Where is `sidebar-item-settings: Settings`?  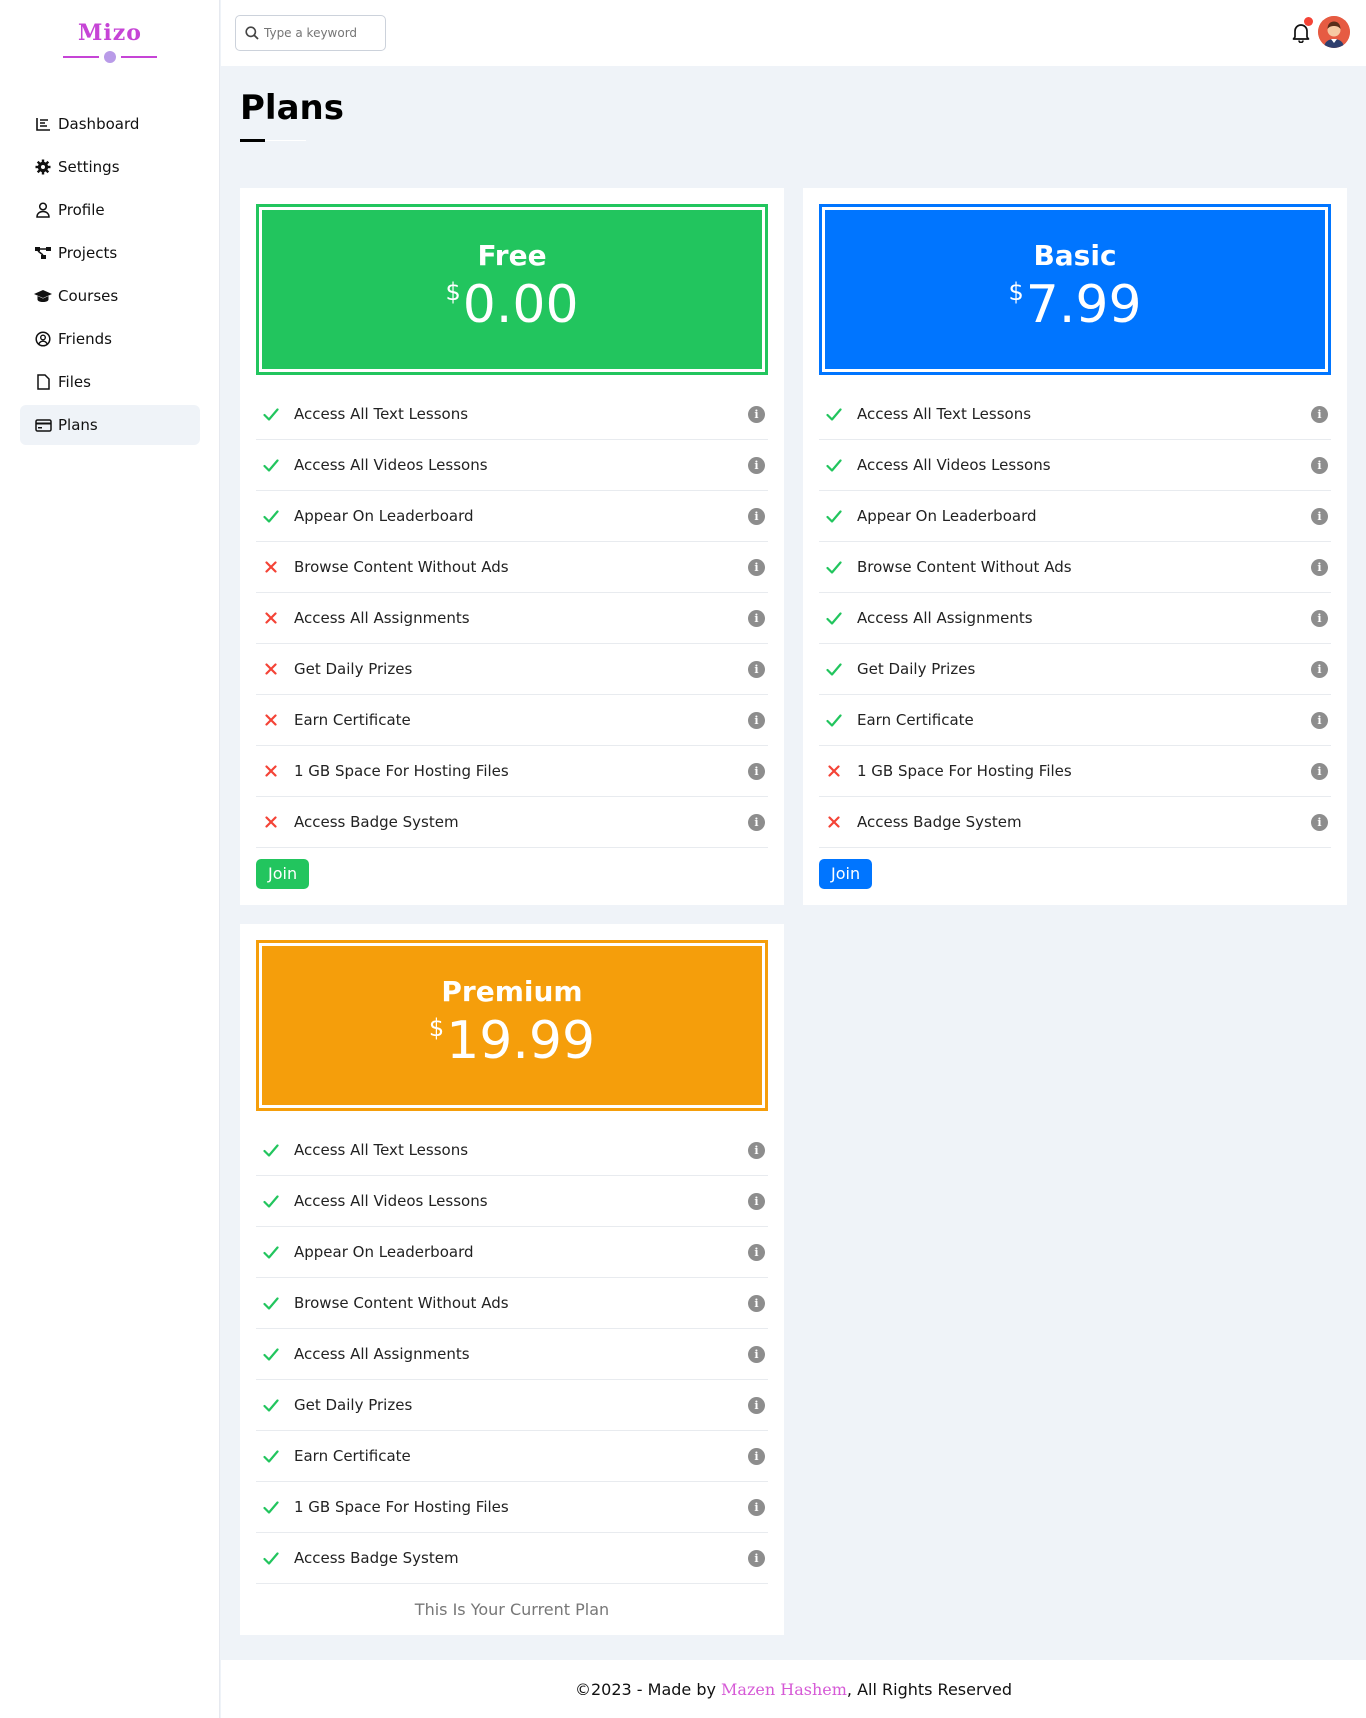 sidebar-item-settings: Settings is located at coordinates (110, 167).